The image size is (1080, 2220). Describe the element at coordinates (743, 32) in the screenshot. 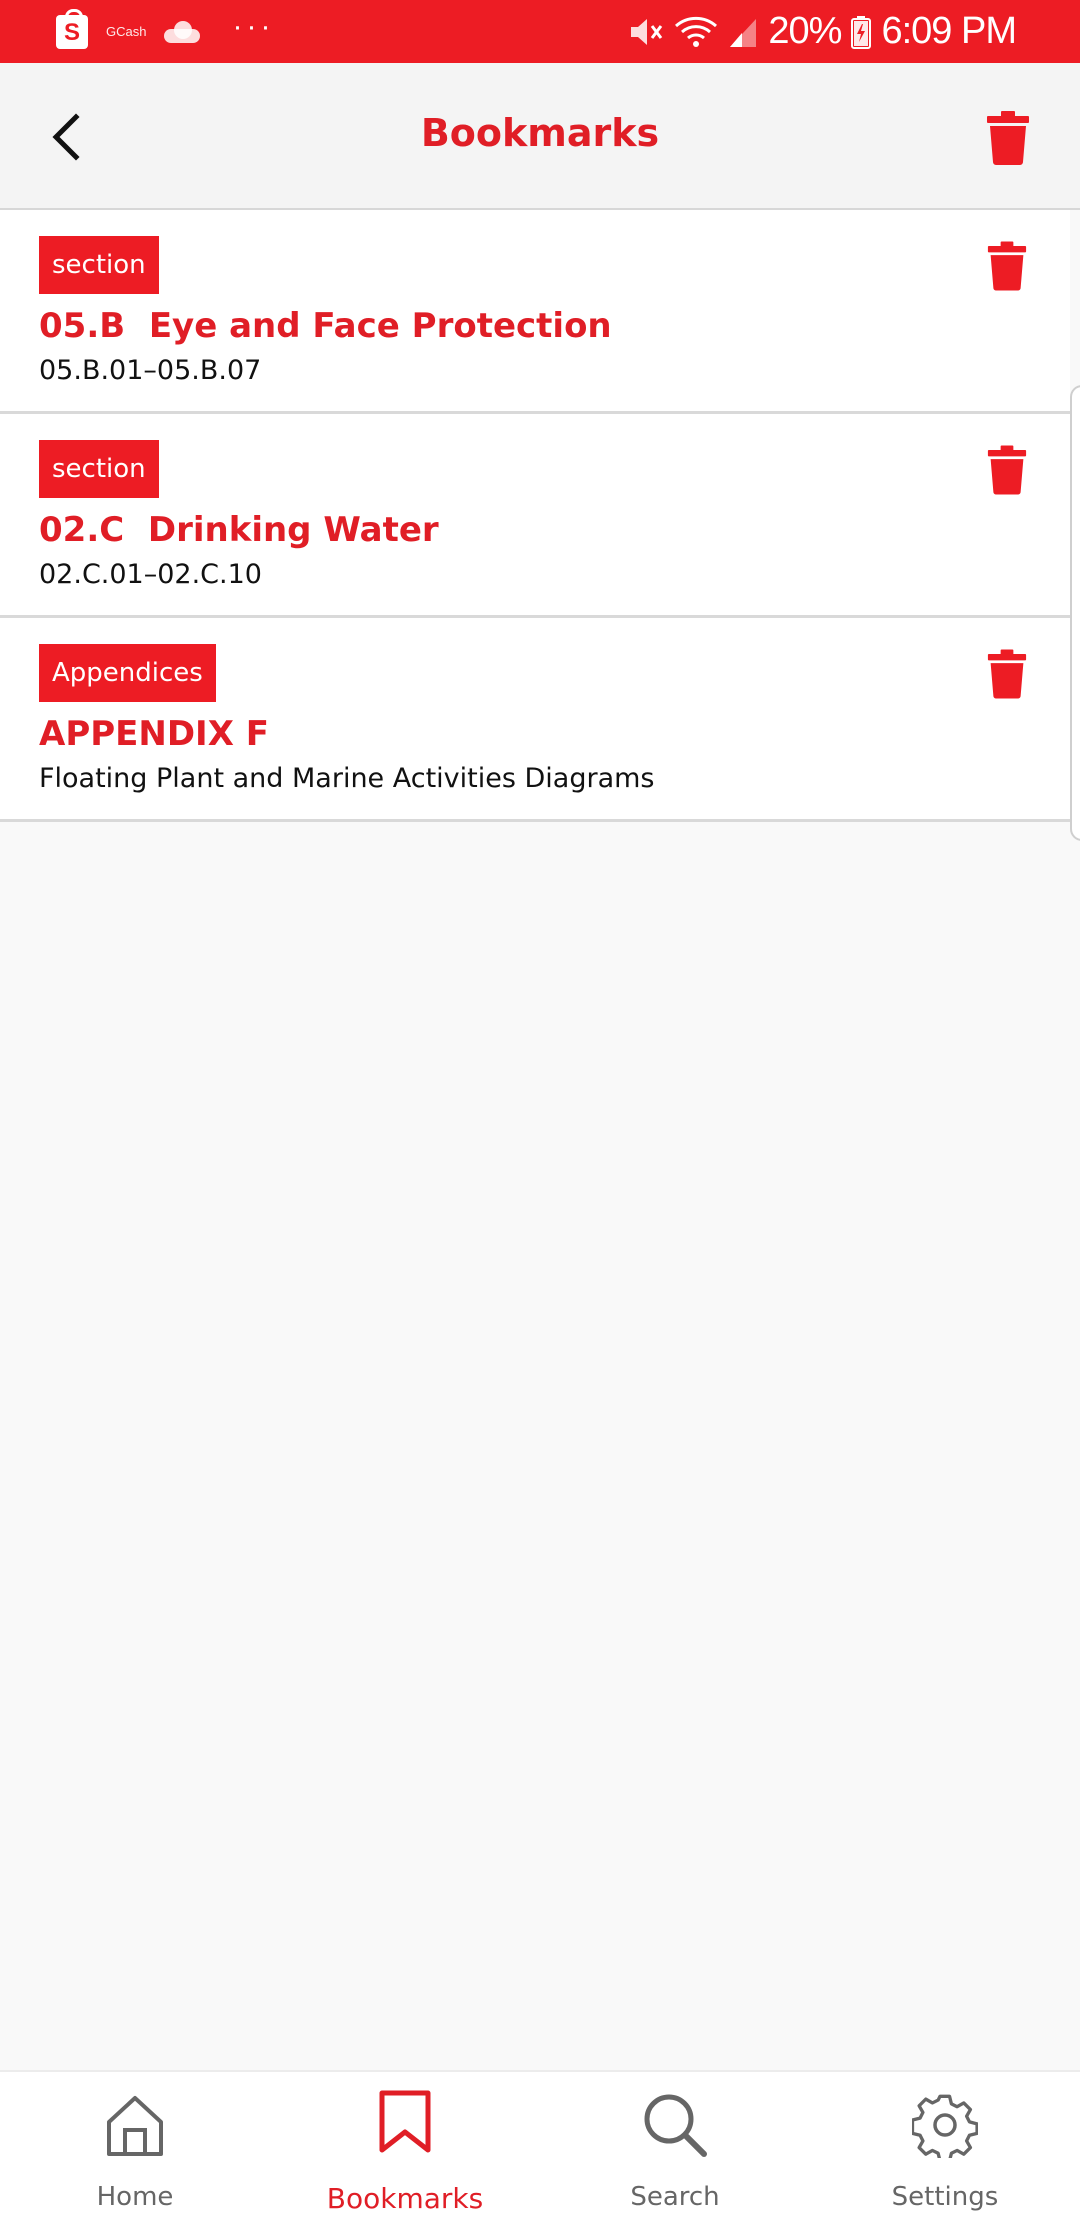

I see `signal-icon` at that location.